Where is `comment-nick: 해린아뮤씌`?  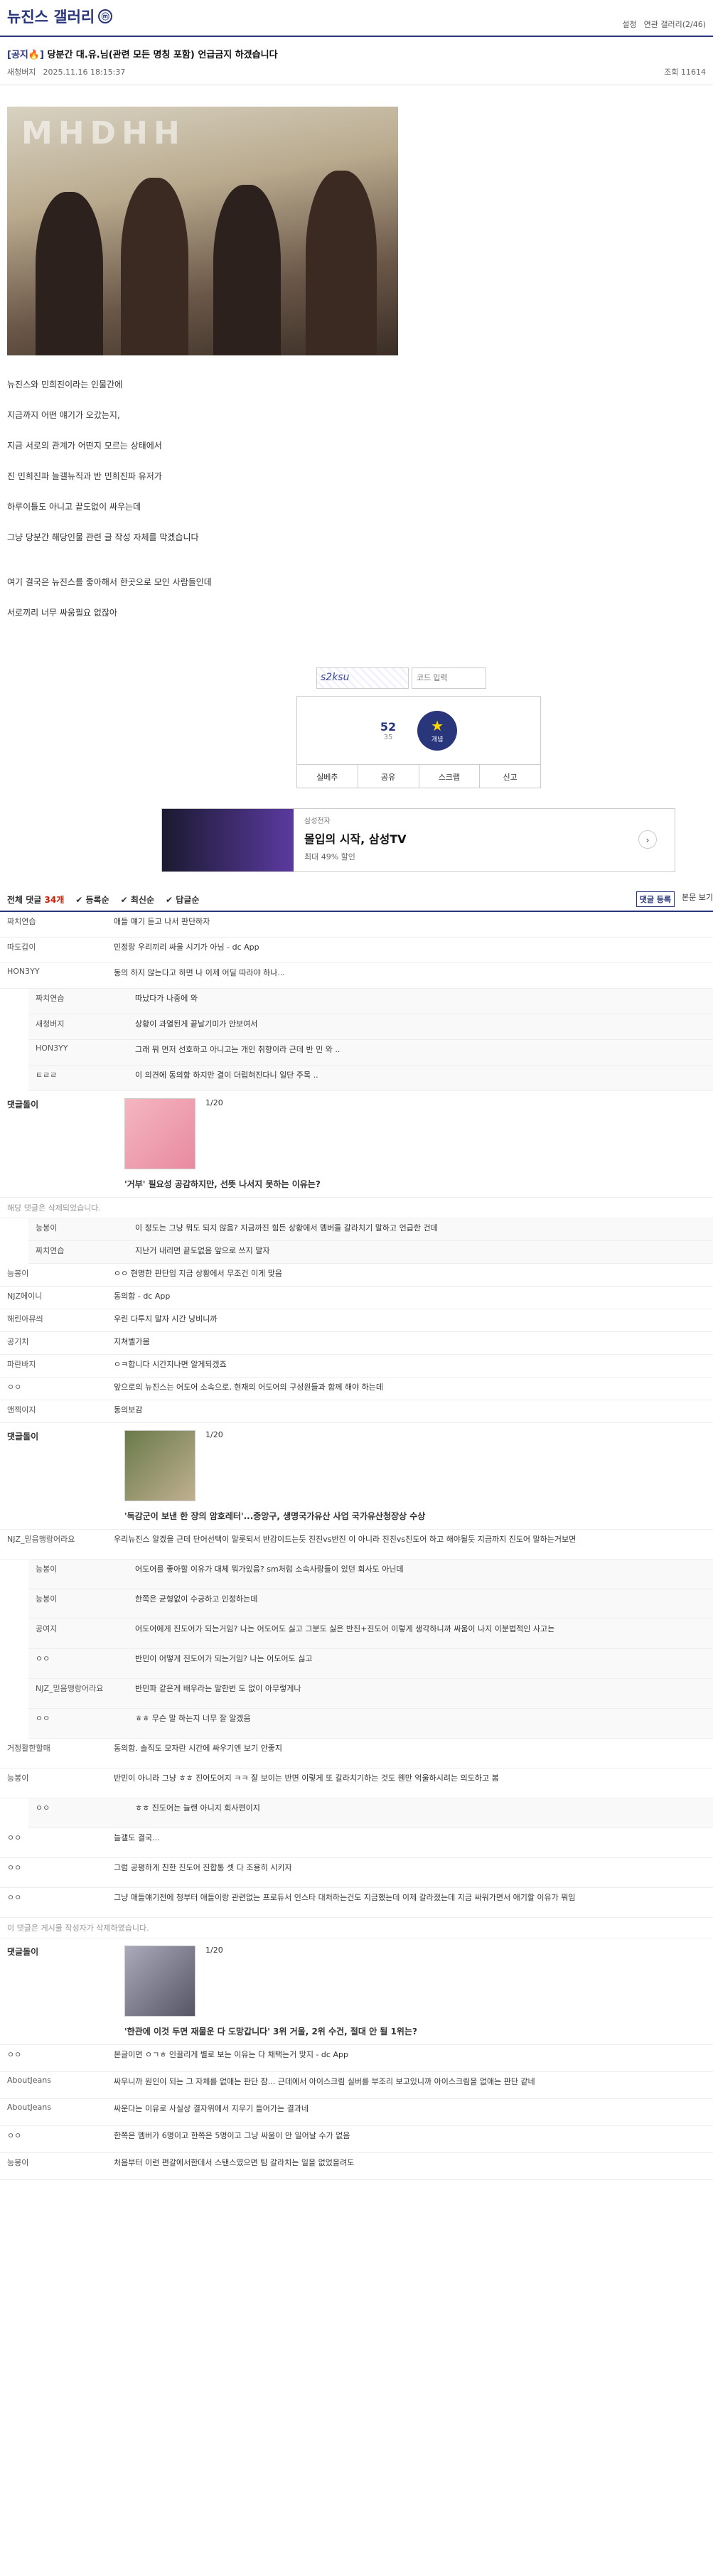
comment-nick: 해린아뮤씌 is located at coordinates (57, 1320).